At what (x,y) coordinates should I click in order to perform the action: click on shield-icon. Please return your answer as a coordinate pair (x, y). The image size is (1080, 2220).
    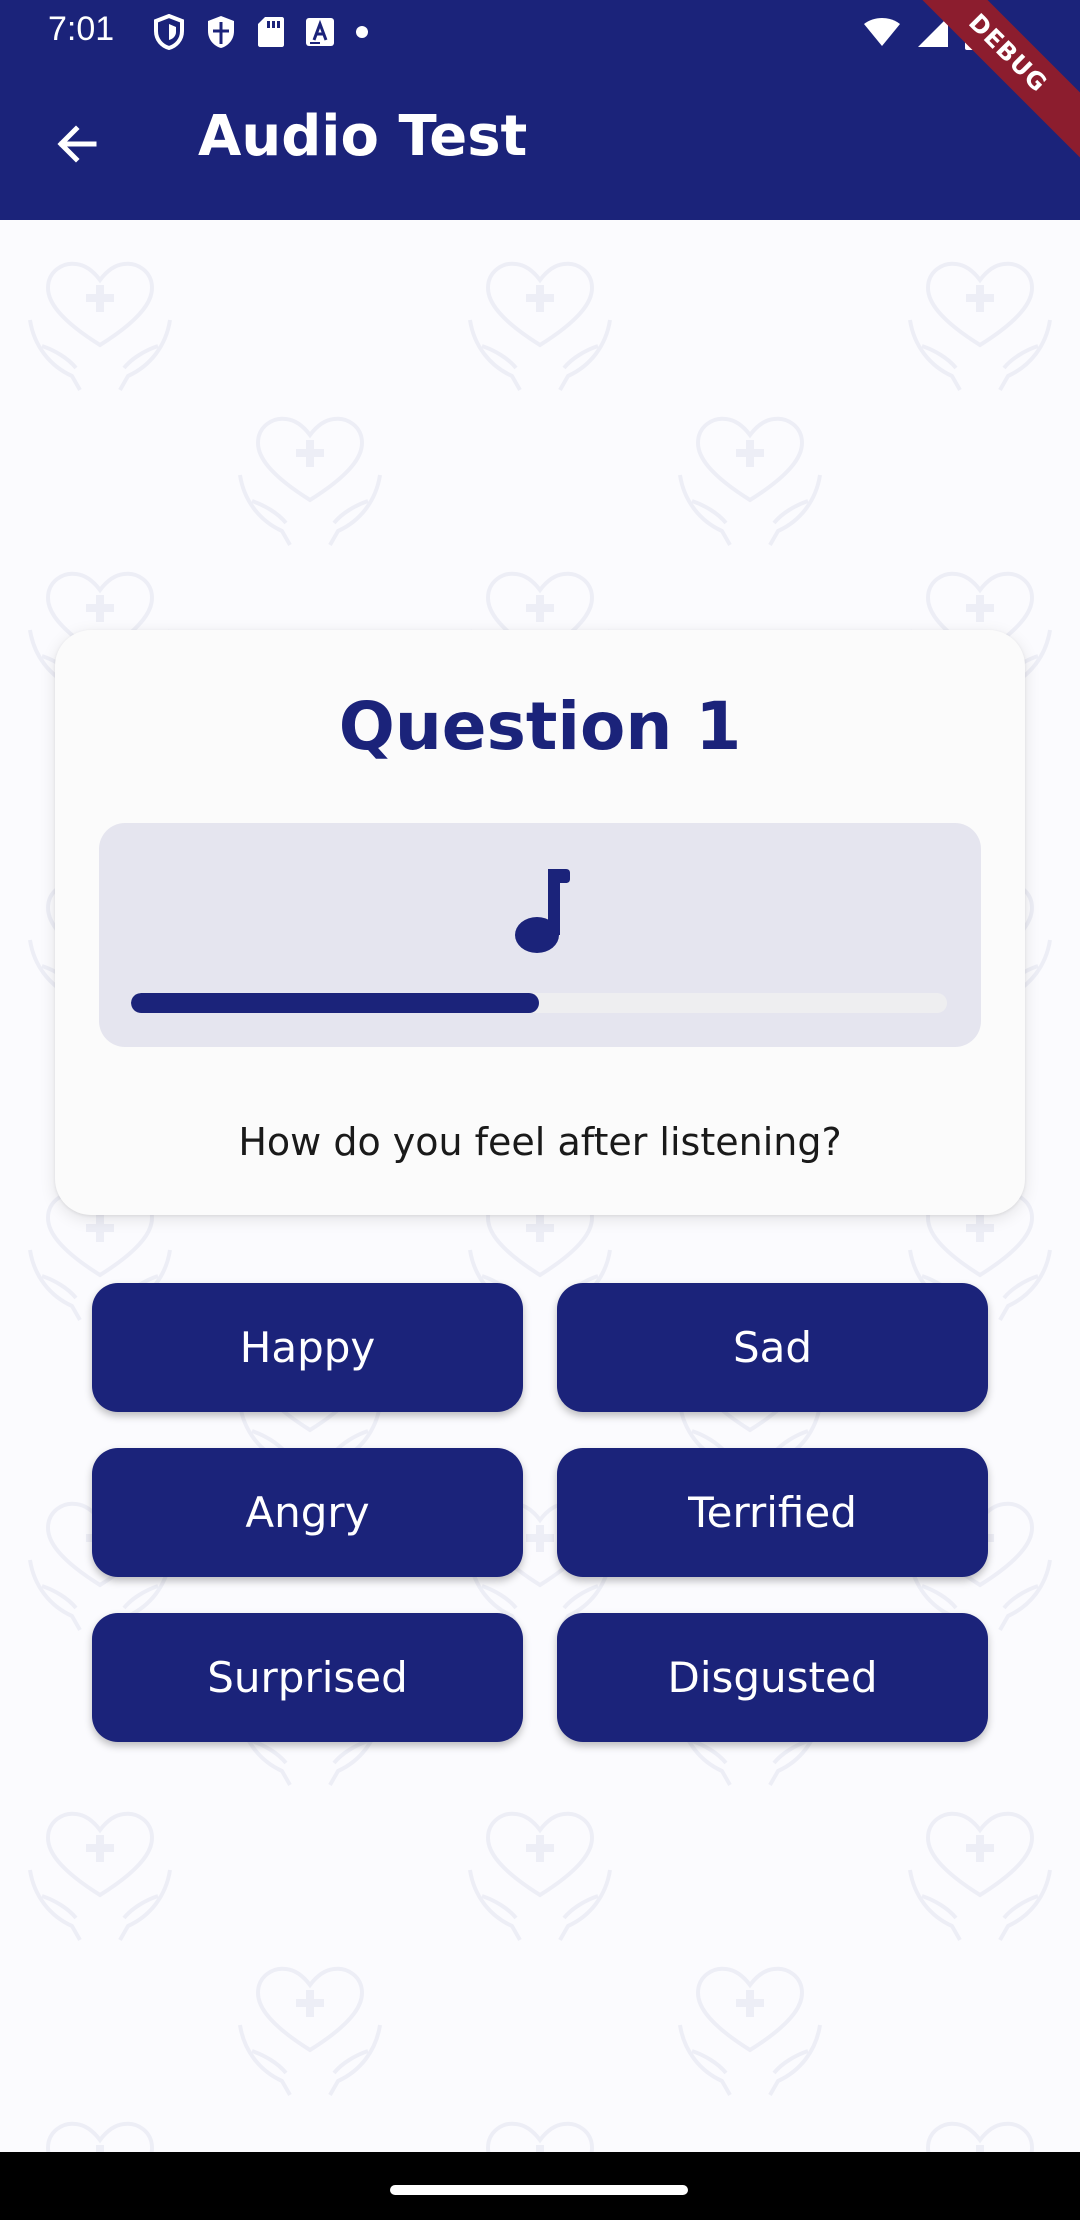
    Looking at the image, I should click on (169, 32).